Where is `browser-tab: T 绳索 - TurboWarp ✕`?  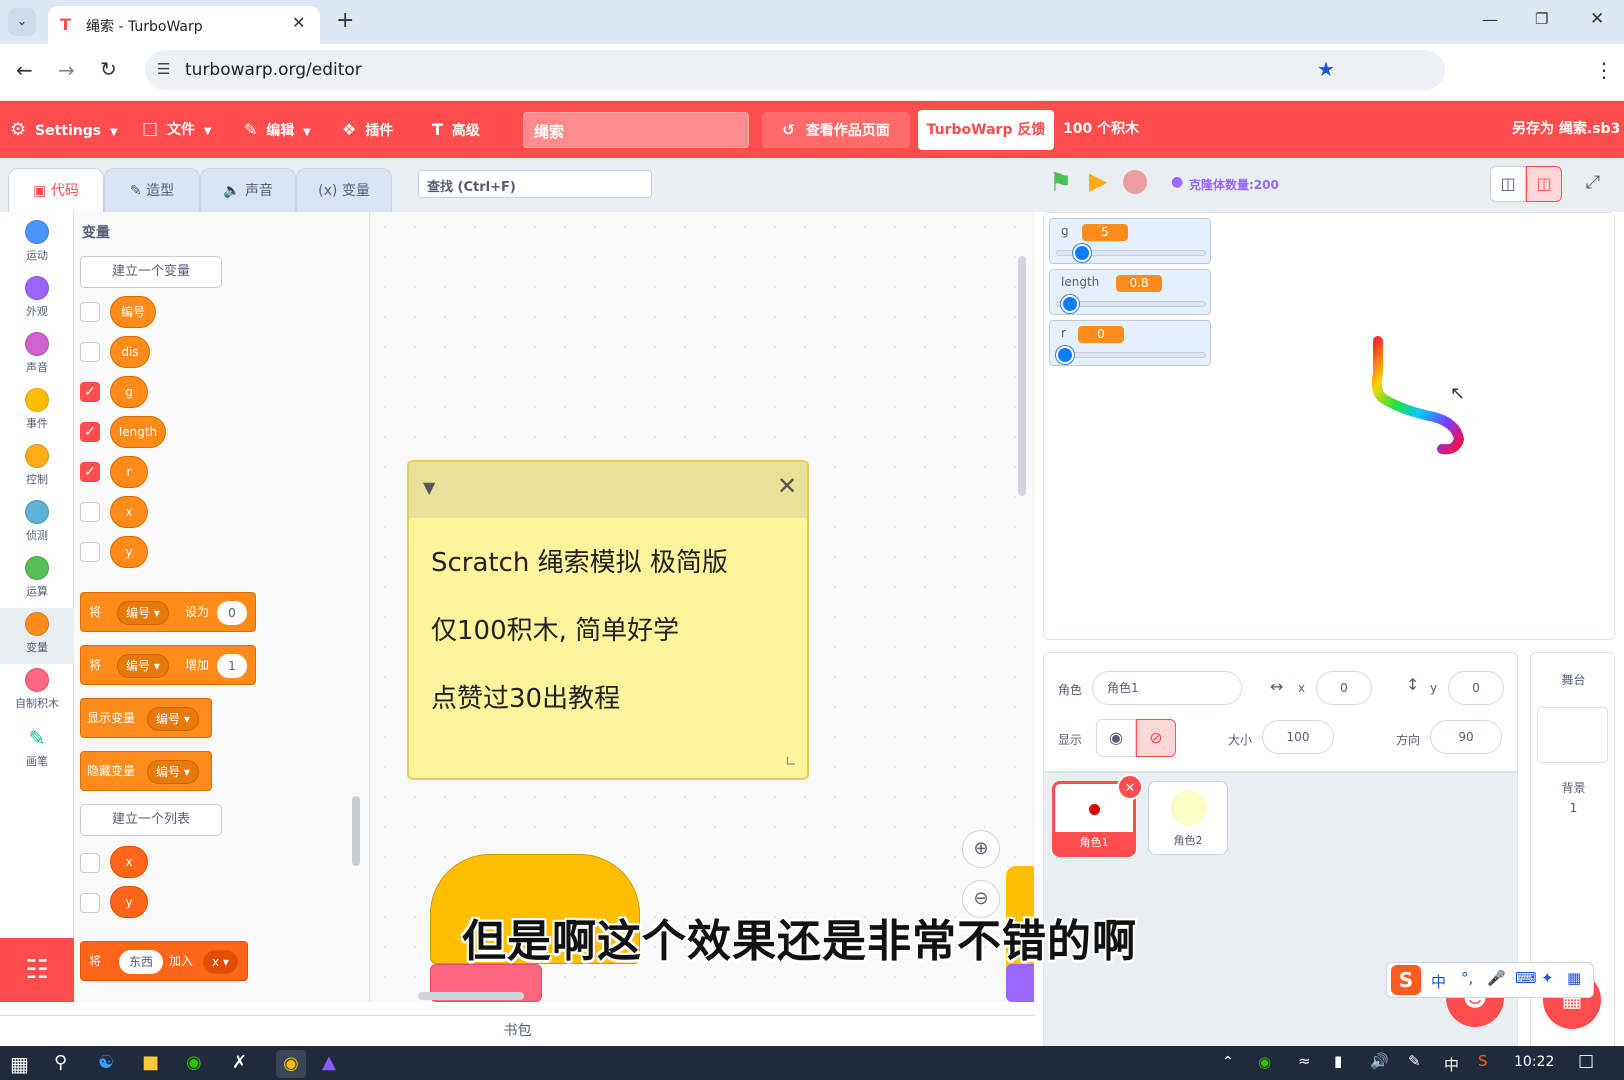
browser-tab: T 绳索 - TurboWarp ✕ is located at coordinates (184, 25).